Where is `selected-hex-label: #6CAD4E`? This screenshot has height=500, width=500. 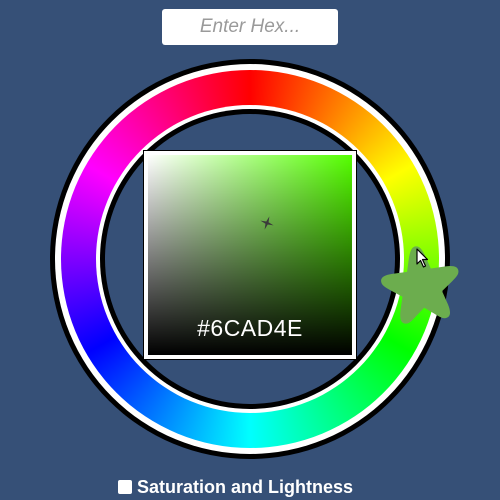 selected-hex-label: #6CAD4E is located at coordinates (250, 328).